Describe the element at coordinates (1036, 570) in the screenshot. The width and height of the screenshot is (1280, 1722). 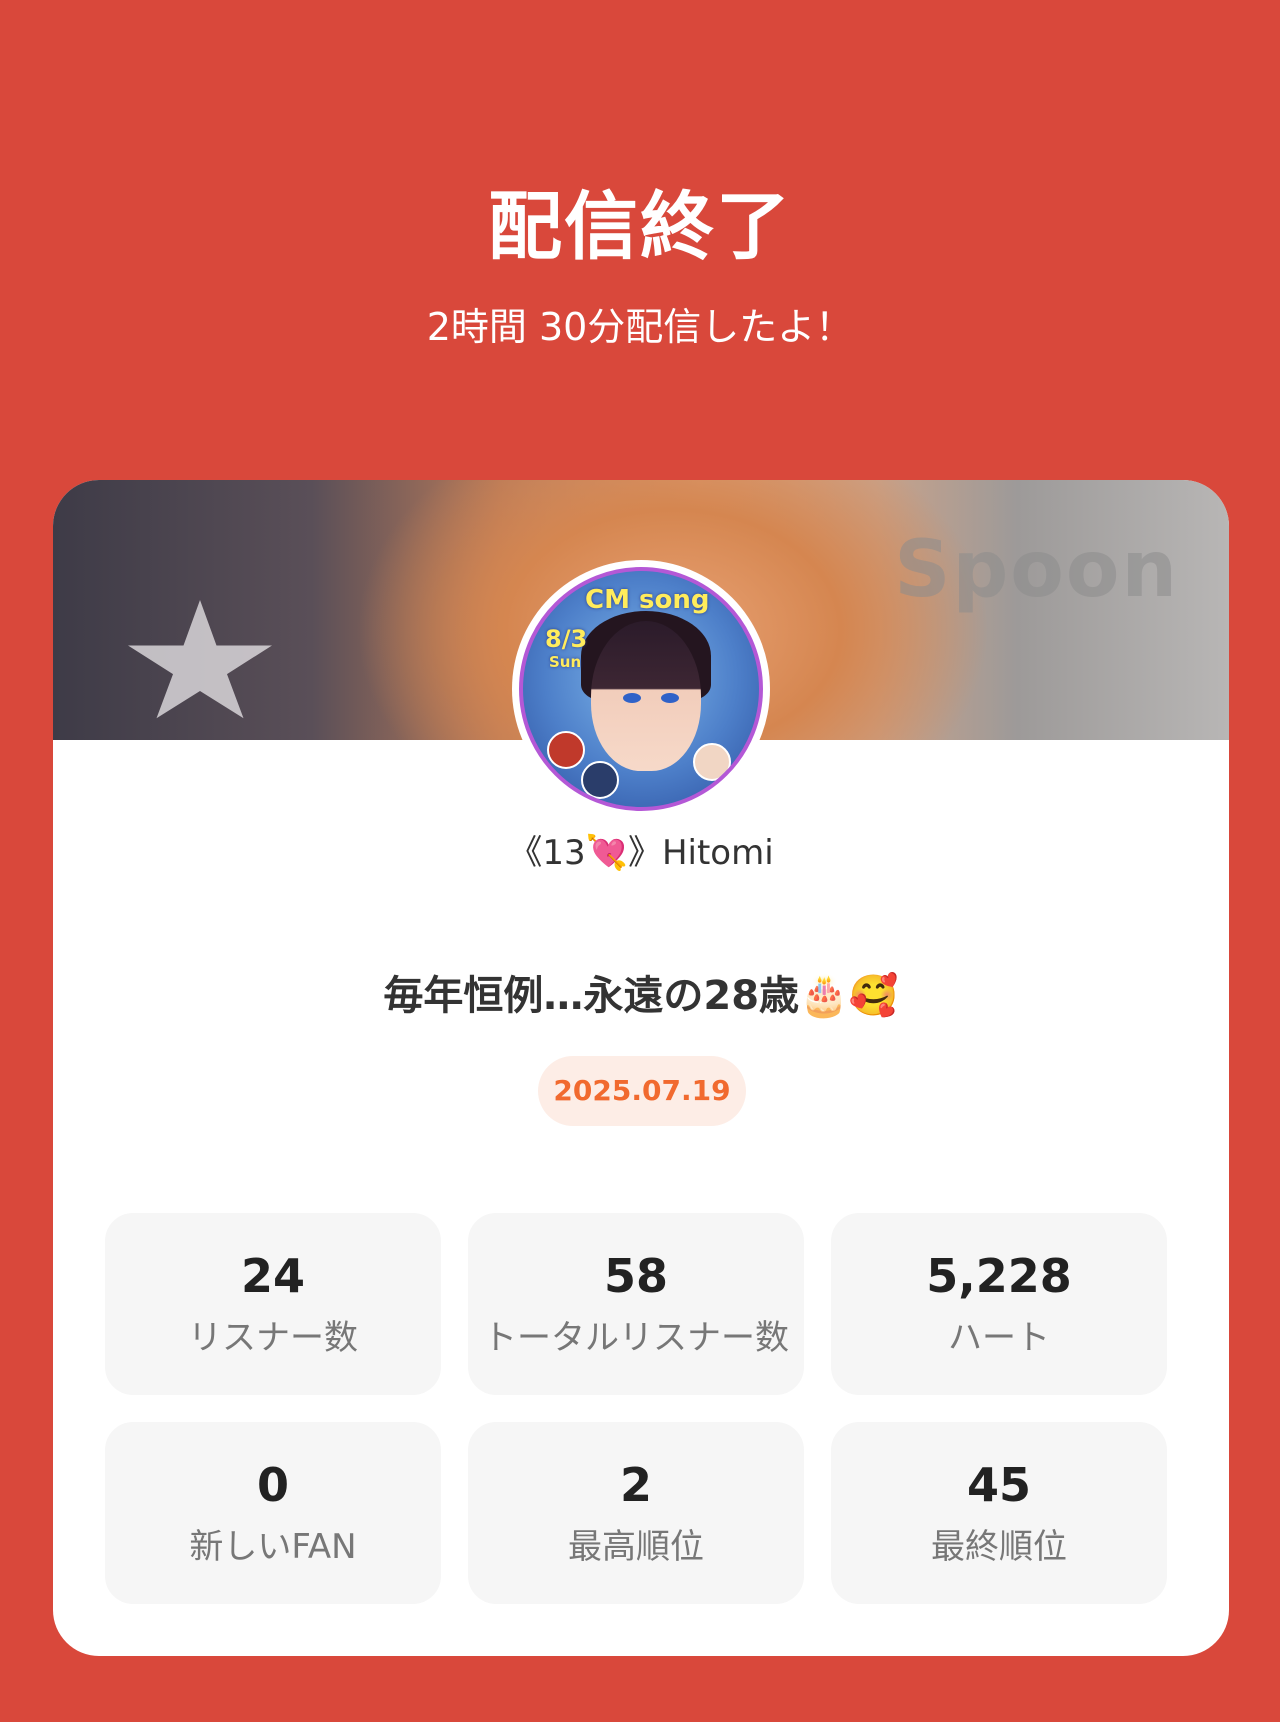
I see `spoon-watermark: Spoon` at that location.